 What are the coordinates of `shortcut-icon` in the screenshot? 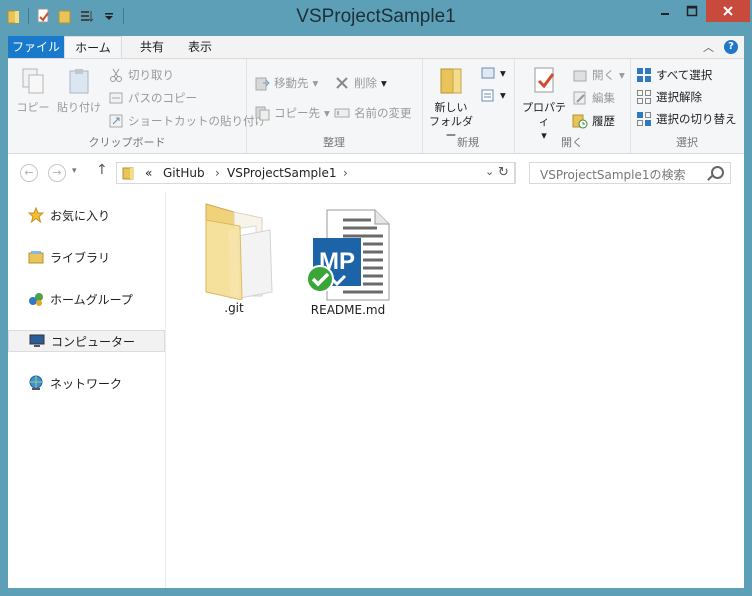 It's located at (116, 121).